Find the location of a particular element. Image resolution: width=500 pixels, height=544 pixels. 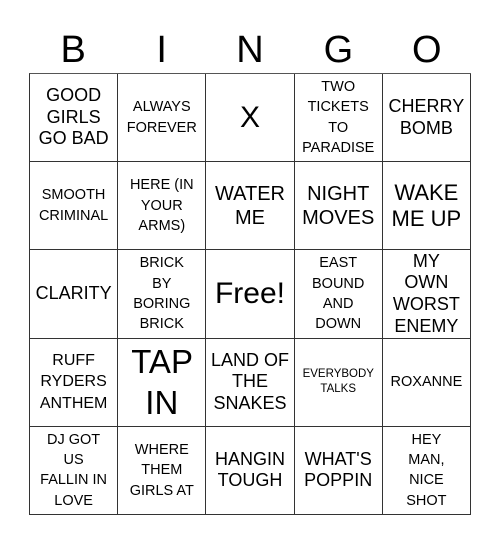

bingo-header: B I N G O is located at coordinates (250, 50).